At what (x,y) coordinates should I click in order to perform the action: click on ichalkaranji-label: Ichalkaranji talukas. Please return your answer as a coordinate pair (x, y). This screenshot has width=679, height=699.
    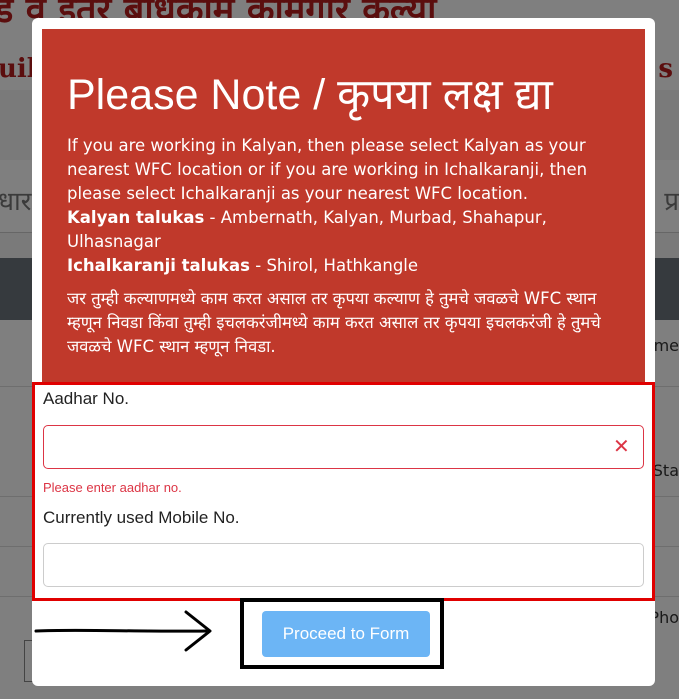
    Looking at the image, I should click on (158, 265).